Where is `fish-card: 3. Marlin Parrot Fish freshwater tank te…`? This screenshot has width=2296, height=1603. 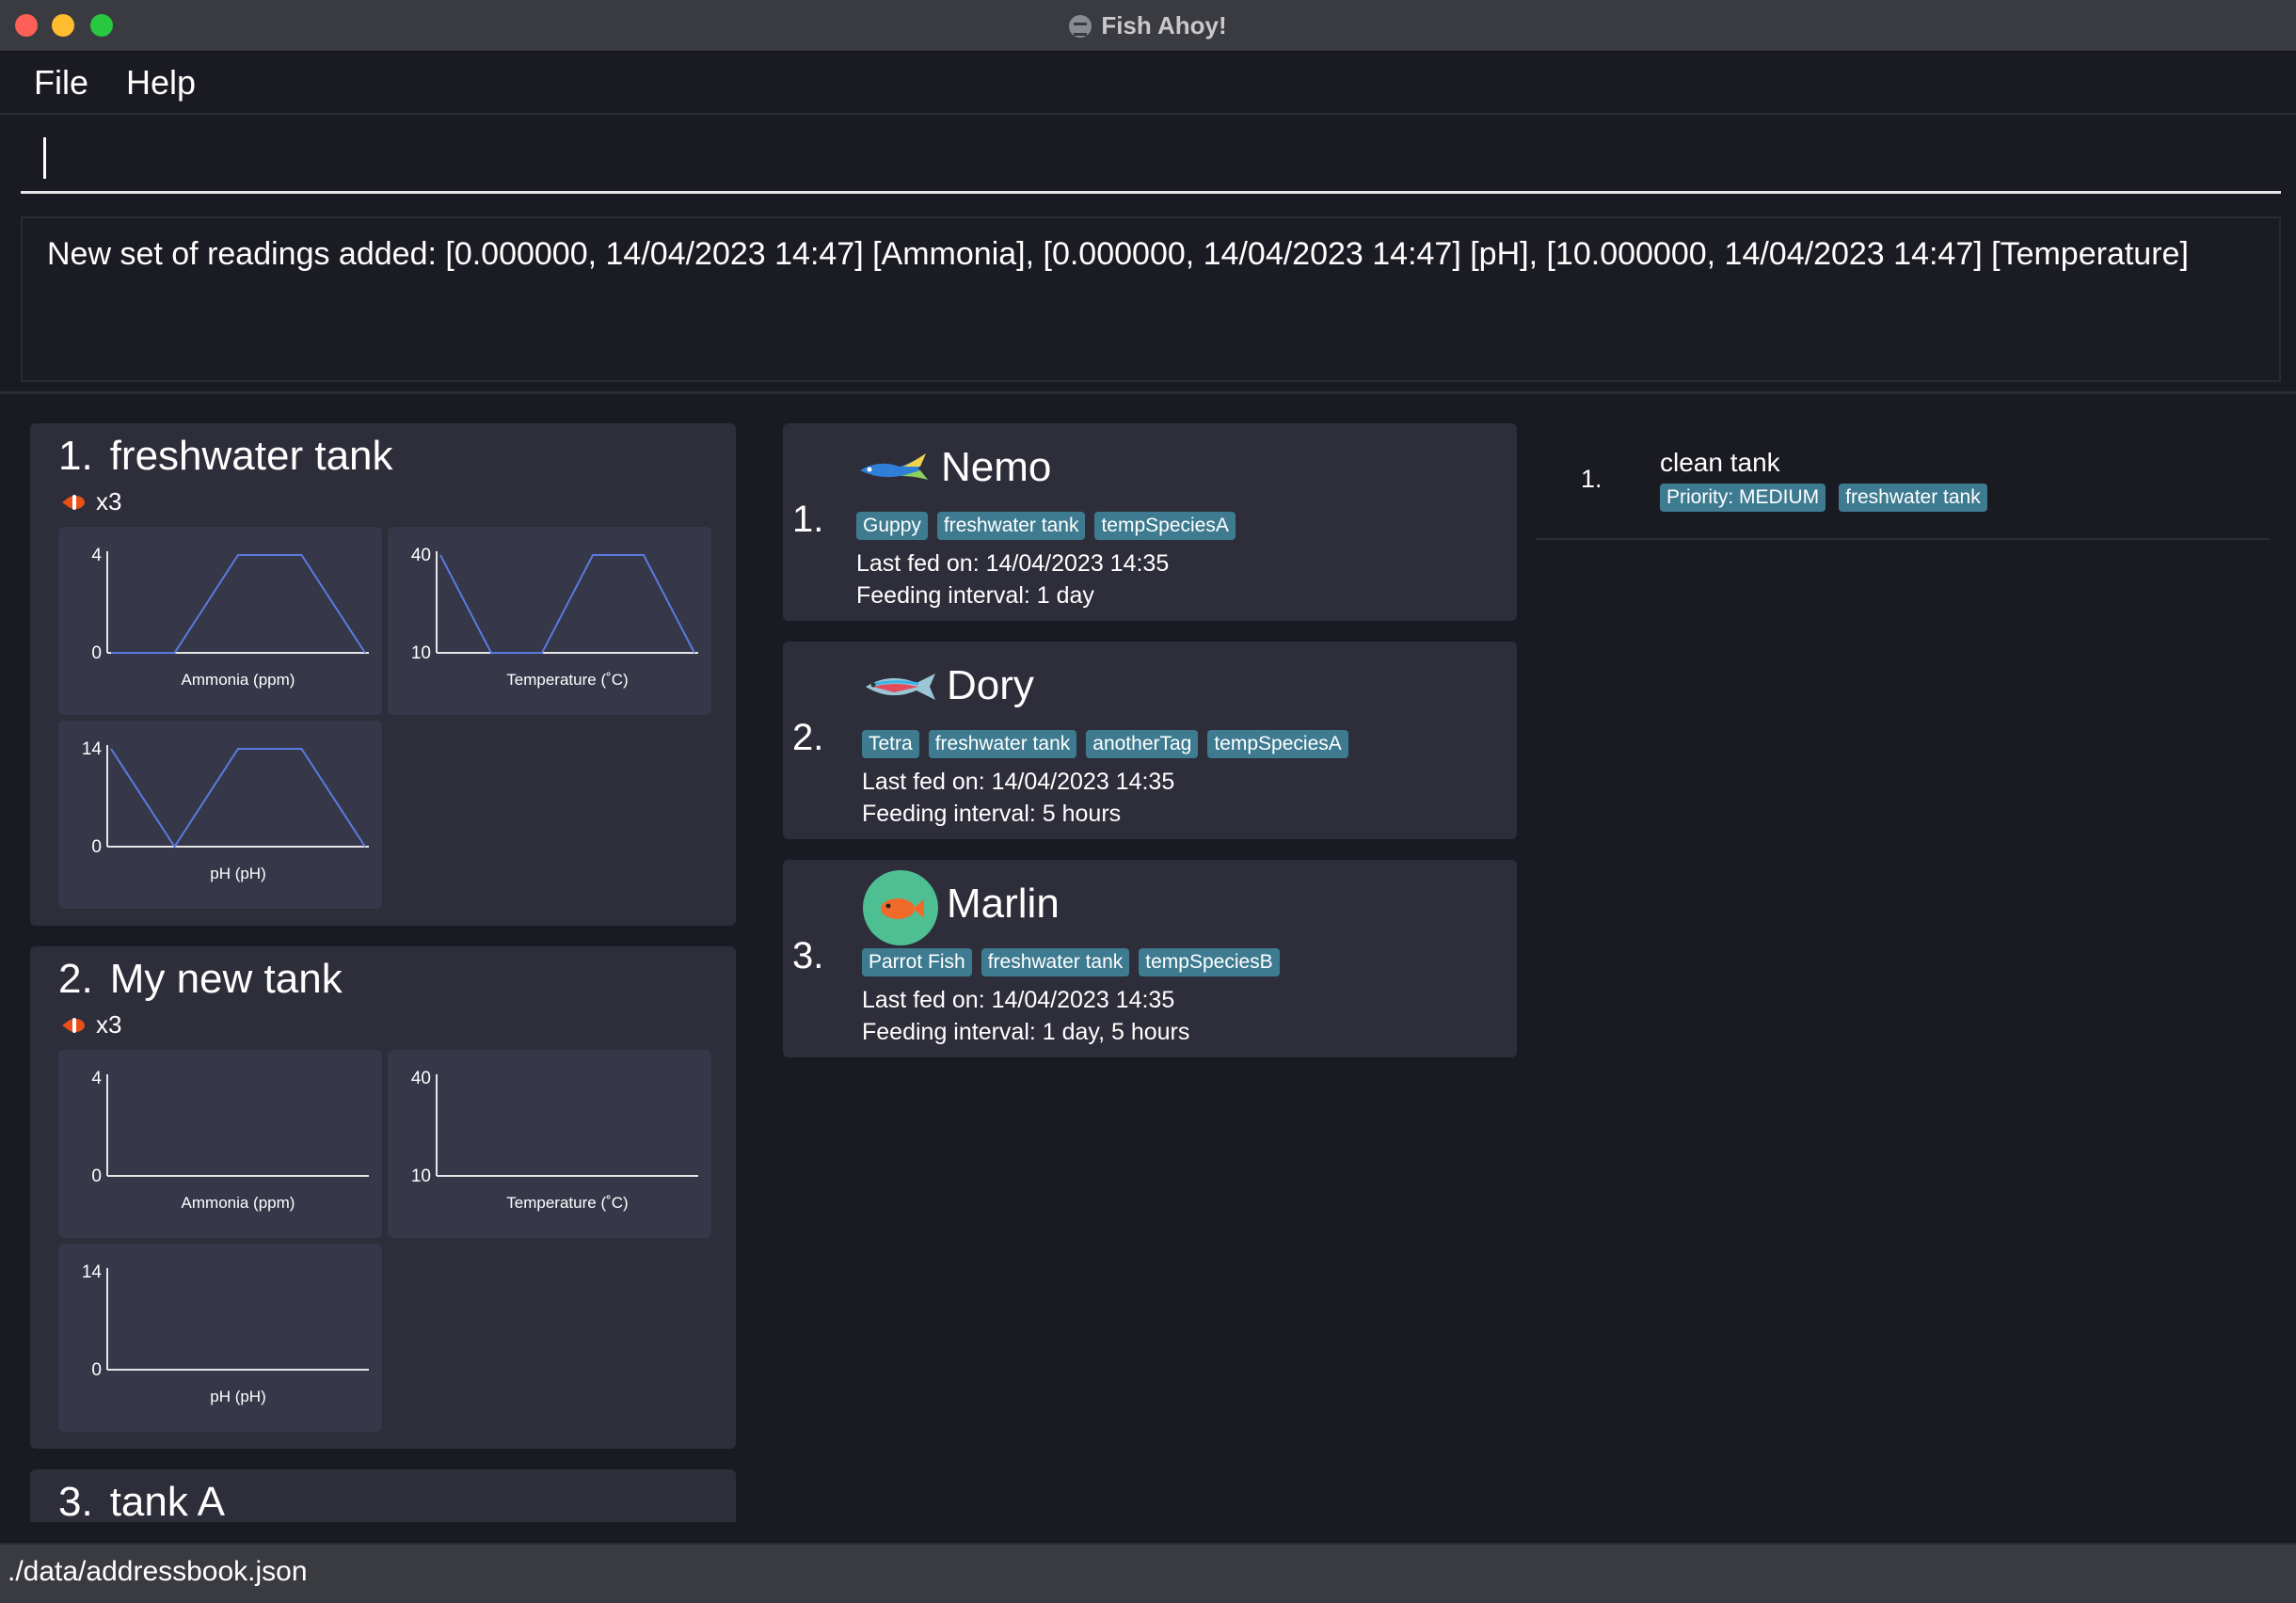
fish-card: 3. Marlin Parrot Fish freshwater tank te… is located at coordinates (1150, 958).